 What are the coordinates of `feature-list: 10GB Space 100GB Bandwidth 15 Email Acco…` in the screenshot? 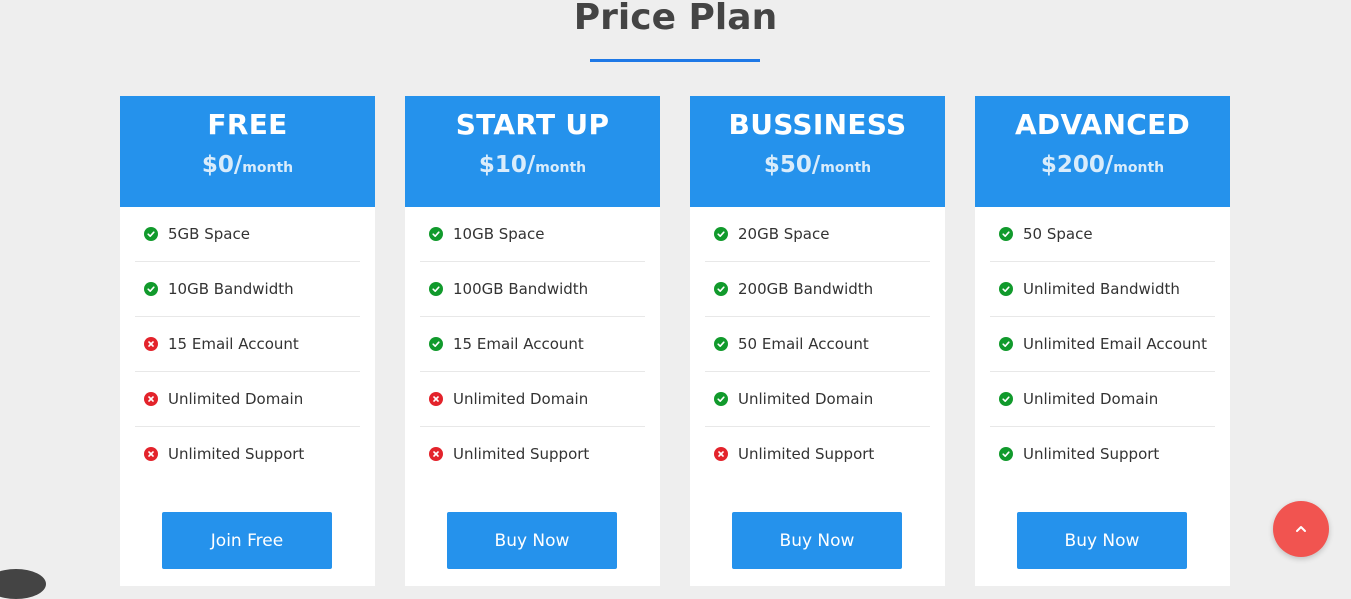 It's located at (532, 344).